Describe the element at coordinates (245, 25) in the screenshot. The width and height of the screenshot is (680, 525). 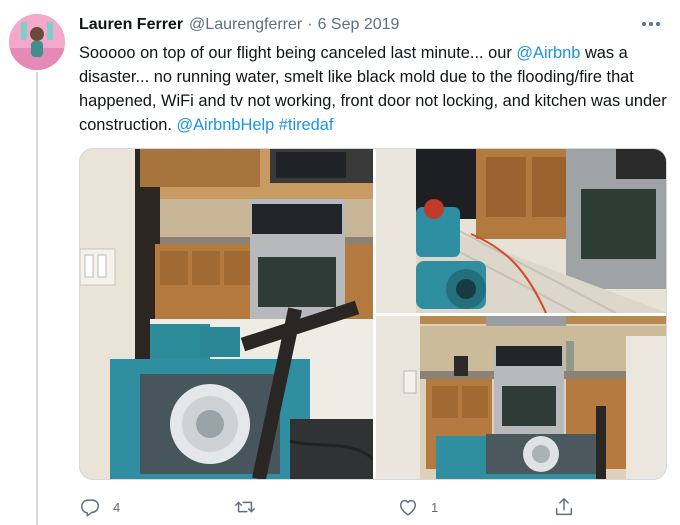
I see `author-handle: @Laurengferrer` at that location.